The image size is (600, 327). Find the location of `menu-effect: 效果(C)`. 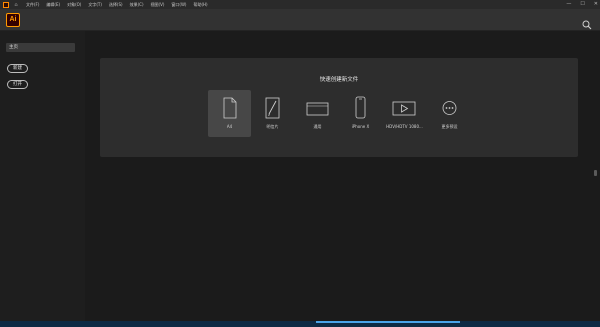

menu-effect: 效果(C) is located at coordinates (137, 4).